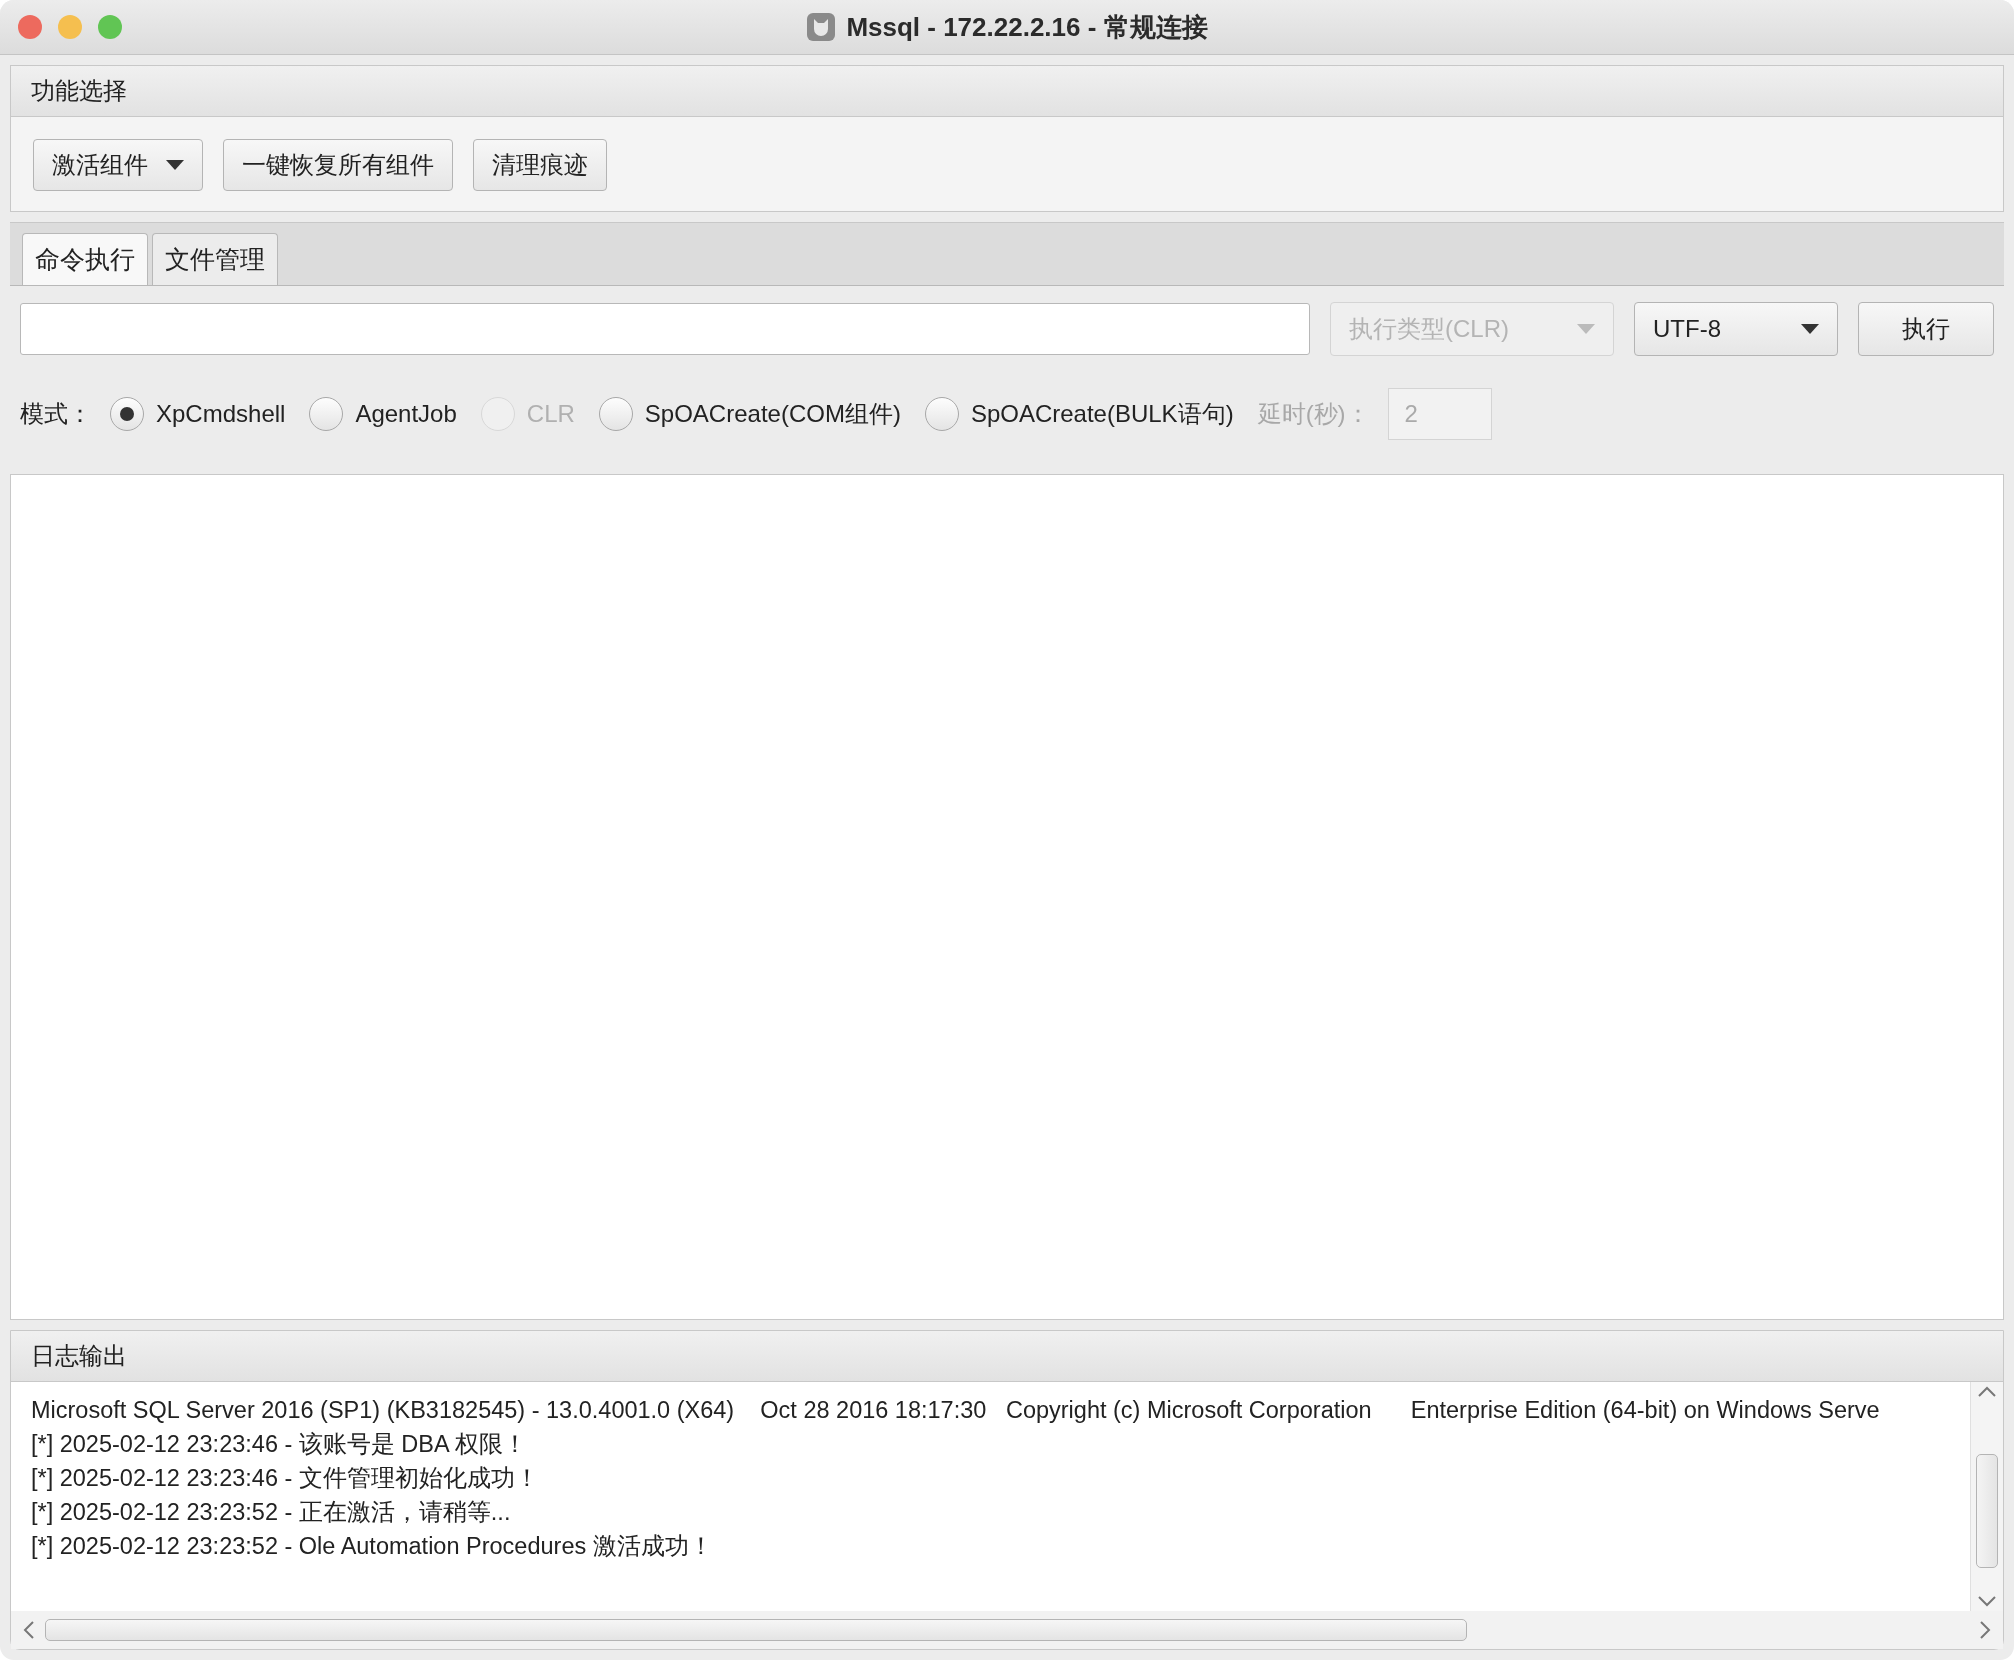 The image size is (2014, 1660). What do you see at coordinates (1007, 91) in the screenshot?
I see `panel-title: 功能选择` at bounding box center [1007, 91].